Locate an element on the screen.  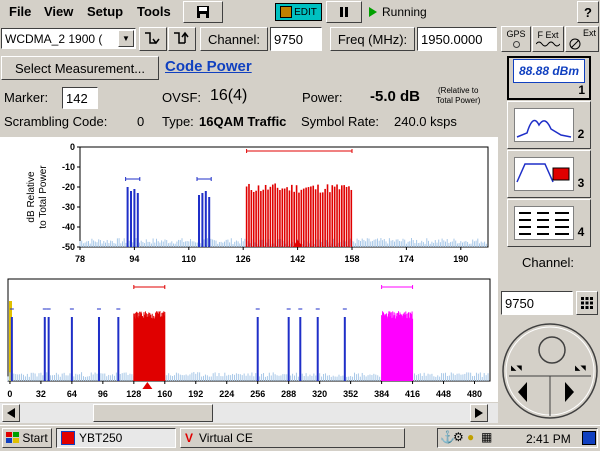
menu-setup: Setup is located at coordinates (105, 11).